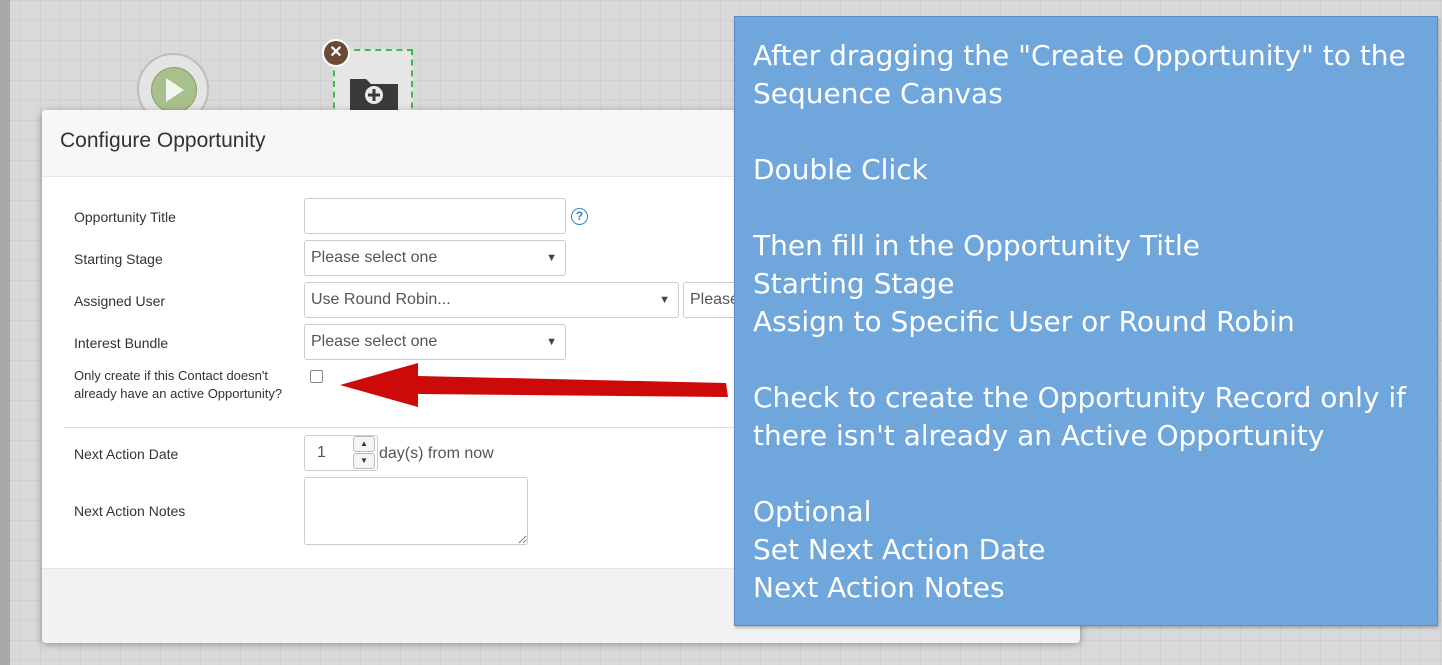 This screenshot has height=665, width=1442. What do you see at coordinates (163, 140) in the screenshot?
I see `dialog-title: Configure Opportunity` at bounding box center [163, 140].